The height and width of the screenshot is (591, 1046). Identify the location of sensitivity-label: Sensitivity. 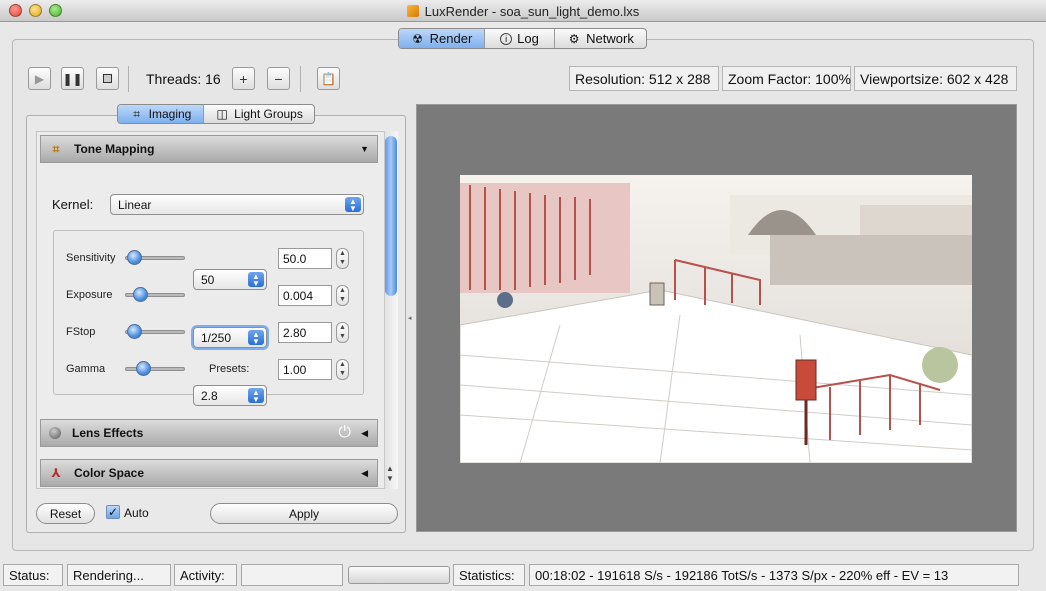
(91, 258).